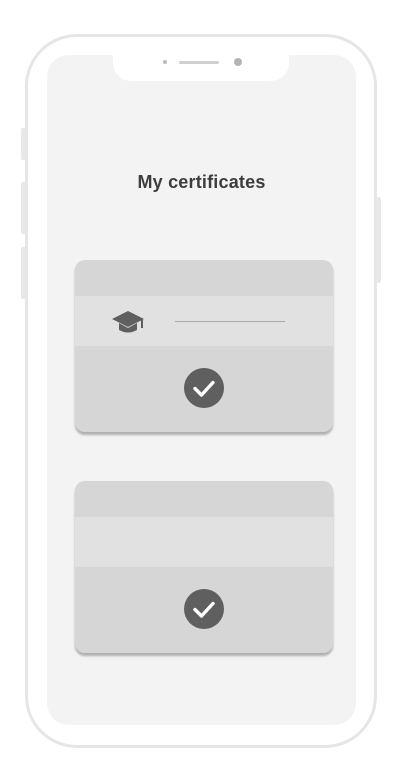 This screenshot has width=406, height=784. I want to click on power-button, so click(378, 240).